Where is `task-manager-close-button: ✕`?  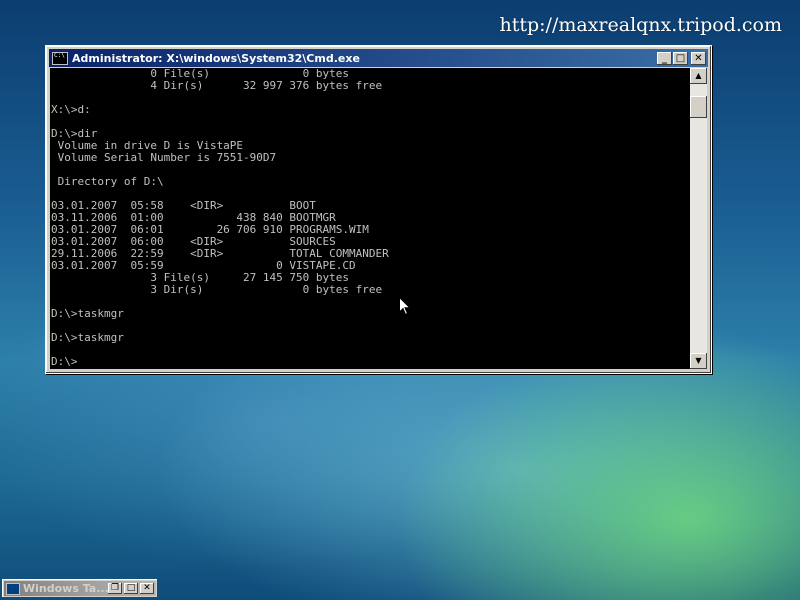
task-manager-close-button: ✕ is located at coordinates (147, 588).